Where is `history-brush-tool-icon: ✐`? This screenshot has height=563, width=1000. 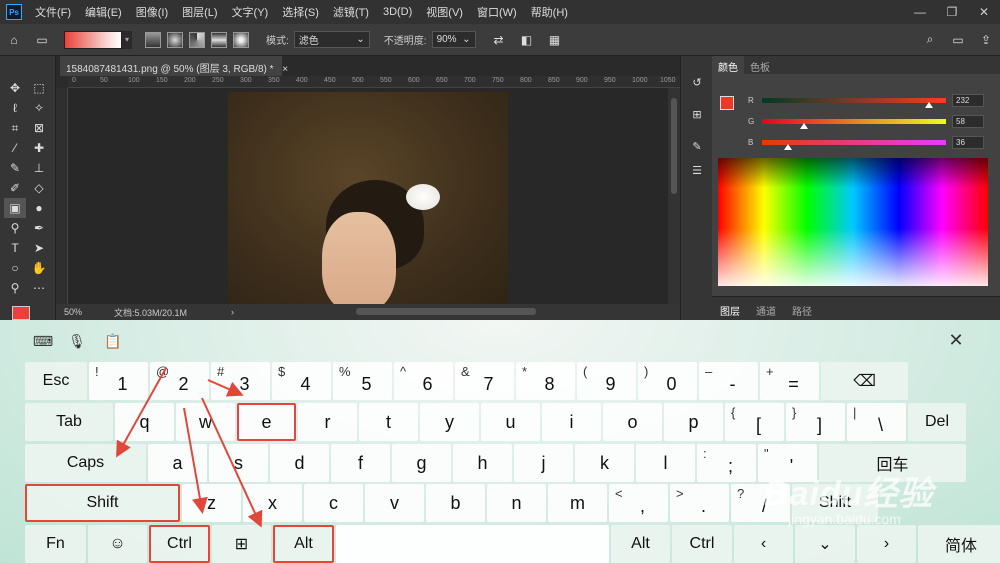 history-brush-tool-icon: ✐ is located at coordinates (15, 188).